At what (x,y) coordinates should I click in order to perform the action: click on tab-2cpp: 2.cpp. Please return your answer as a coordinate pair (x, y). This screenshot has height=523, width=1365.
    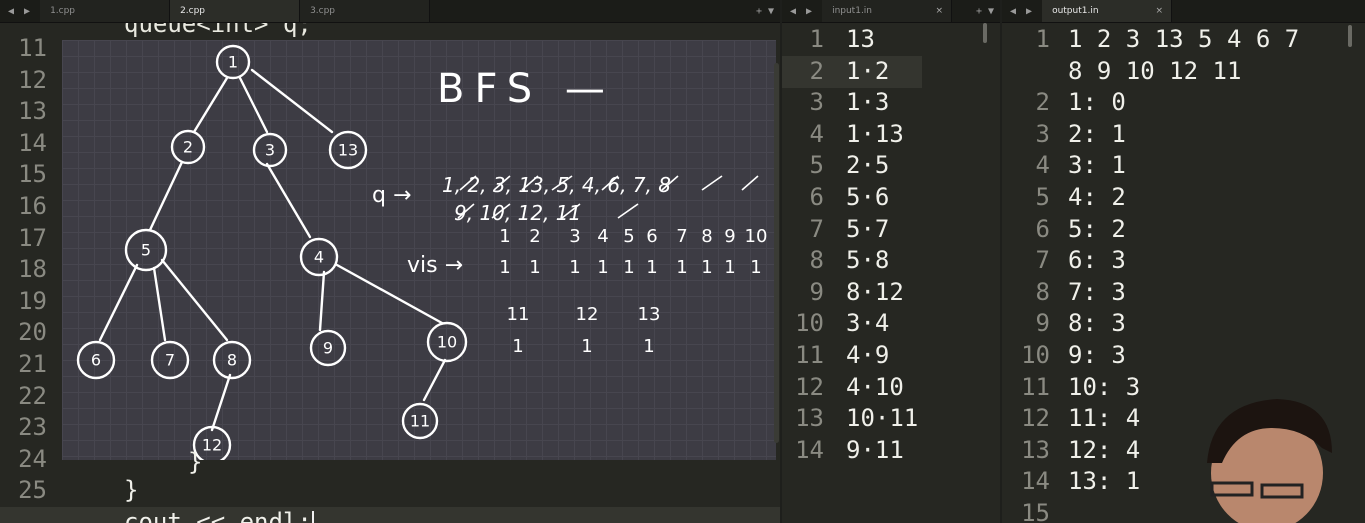
    Looking at the image, I should click on (235, 11).